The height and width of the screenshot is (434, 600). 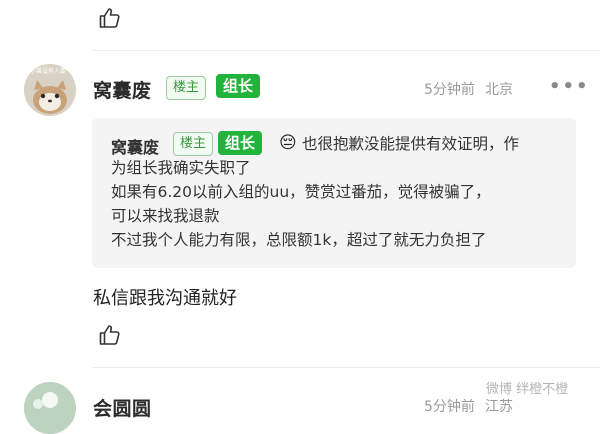 What do you see at coordinates (499, 407) in the screenshot?
I see `location: 江苏` at bounding box center [499, 407].